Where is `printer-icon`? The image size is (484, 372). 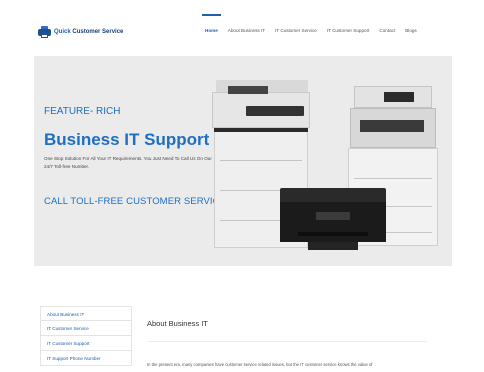 printer-icon is located at coordinates (44, 32).